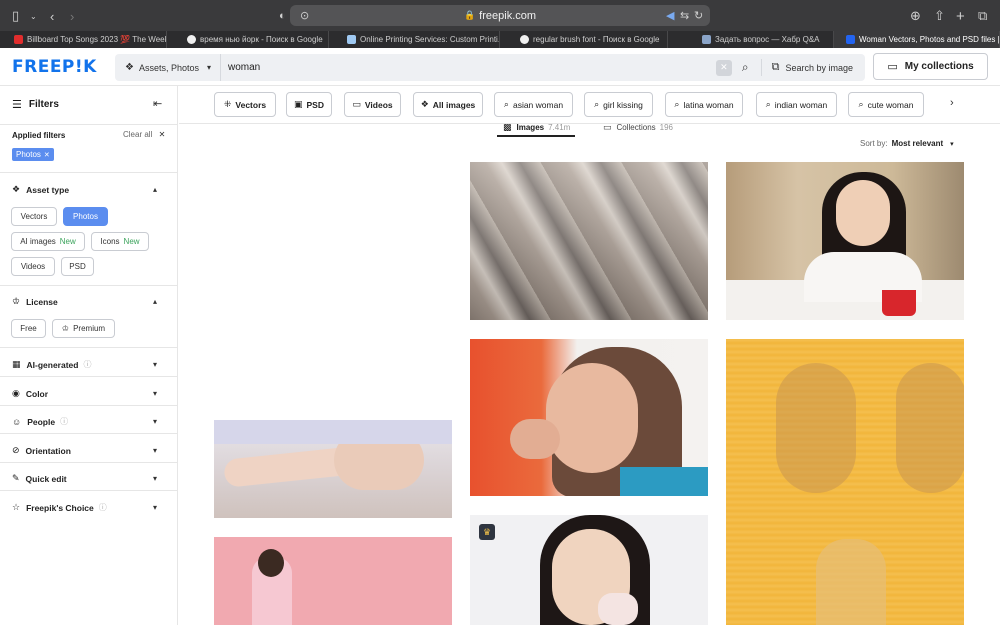  Describe the element at coordinates (34, 216) in the screenshot. I see `asset-type-vectors: Vectors` at that location.